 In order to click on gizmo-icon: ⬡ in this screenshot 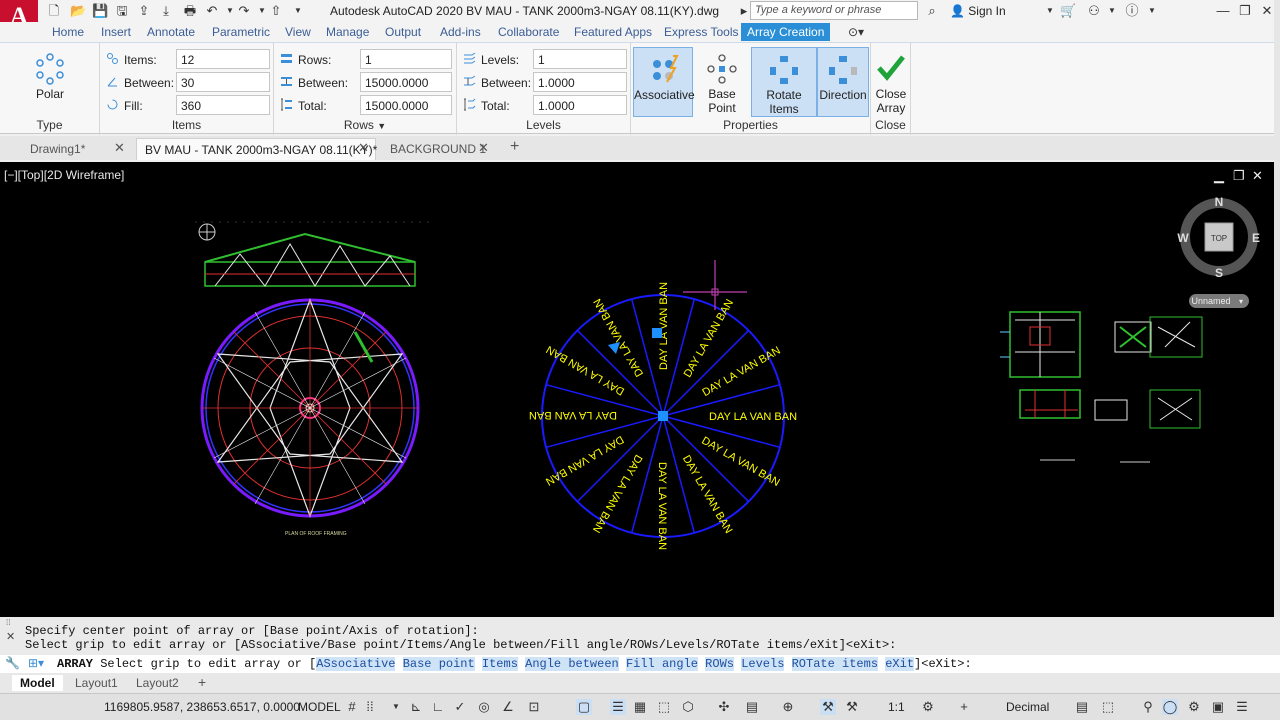, I will do `click(688, 707)`.